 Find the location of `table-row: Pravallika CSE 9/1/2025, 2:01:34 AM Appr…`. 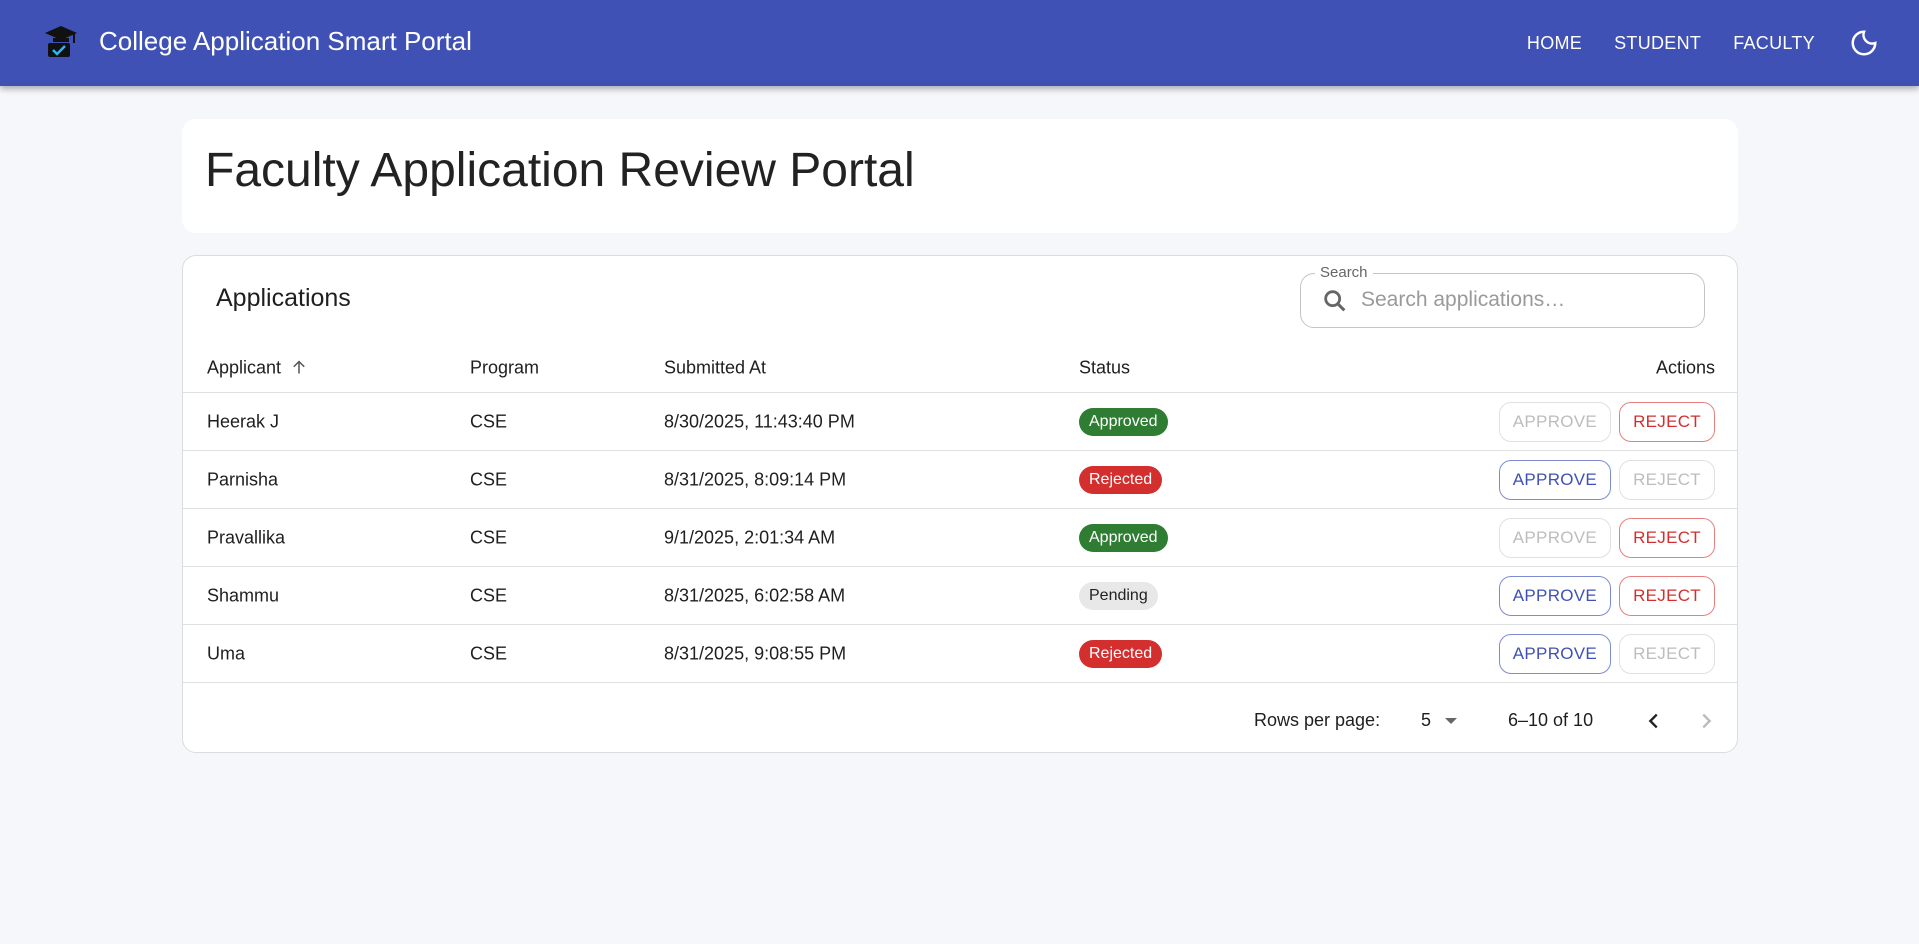

table-row: Pravallika CSE 9/1/2025, 2:01:34 AM Appr… is located at coordinates (960, 538).